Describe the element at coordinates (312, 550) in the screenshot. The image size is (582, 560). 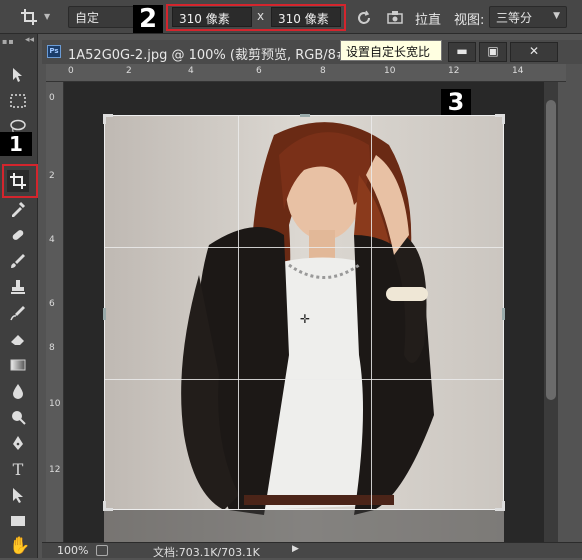
I see `status-bar` at that location.